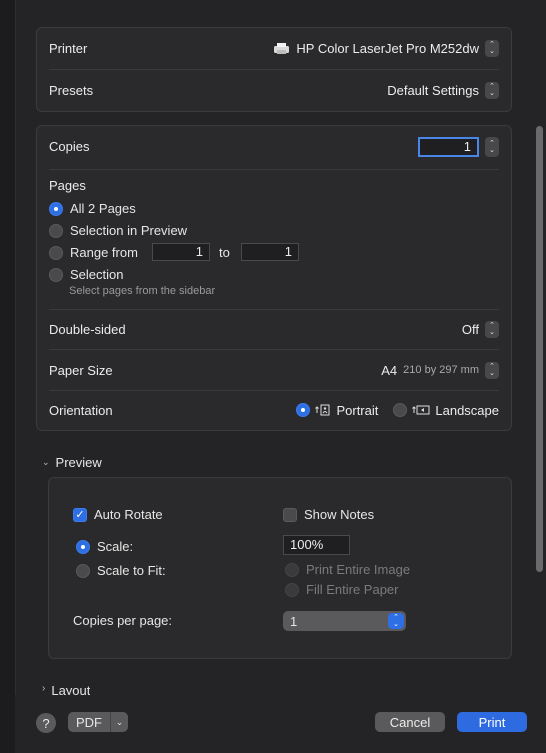  Describe the element at coordinates (89, 722) in the screenshot. I see `pdf-label: PDF` at that location.